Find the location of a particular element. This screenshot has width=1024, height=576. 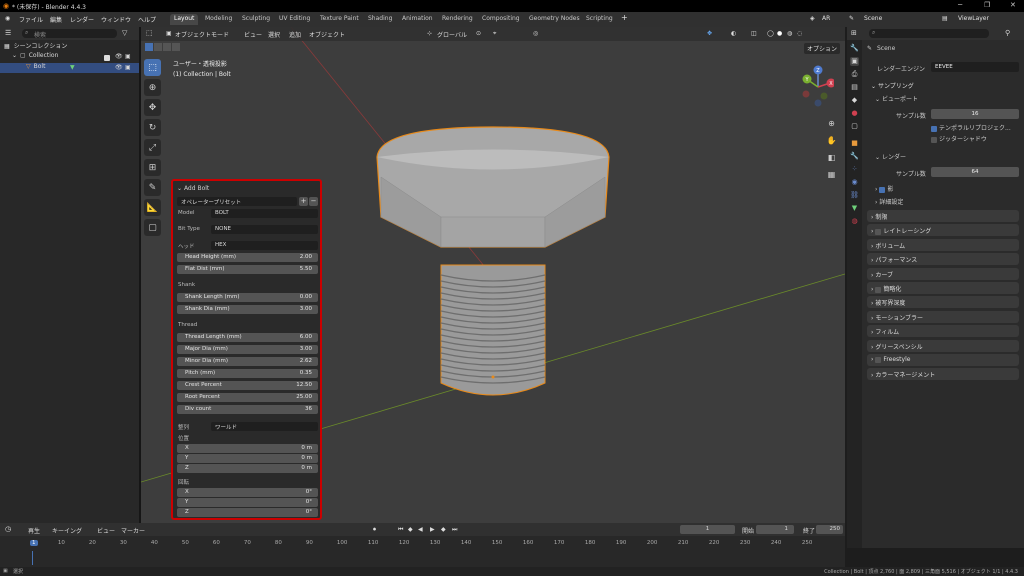

xray-icon: ◫ is located at coordinates (754, 33).